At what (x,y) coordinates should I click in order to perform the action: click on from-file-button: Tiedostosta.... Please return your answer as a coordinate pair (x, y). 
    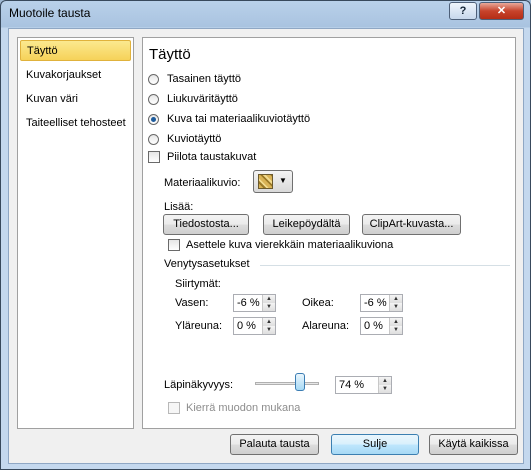
    Looking at the image, I should click on (206, 224).